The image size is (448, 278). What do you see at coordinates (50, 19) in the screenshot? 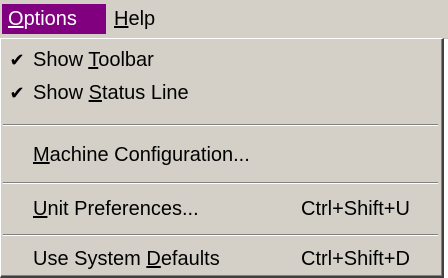
I see `menu-options-label: ptions` at bounding box center [50, 19].